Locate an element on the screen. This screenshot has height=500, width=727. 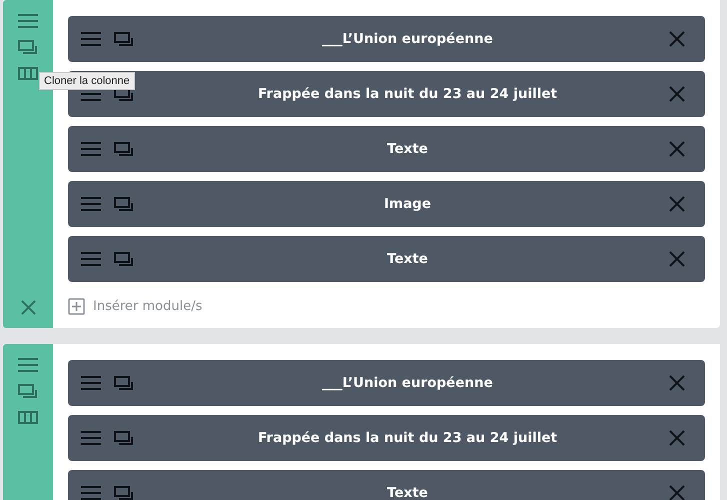
plus-icon is located at coordinates (76, 306).